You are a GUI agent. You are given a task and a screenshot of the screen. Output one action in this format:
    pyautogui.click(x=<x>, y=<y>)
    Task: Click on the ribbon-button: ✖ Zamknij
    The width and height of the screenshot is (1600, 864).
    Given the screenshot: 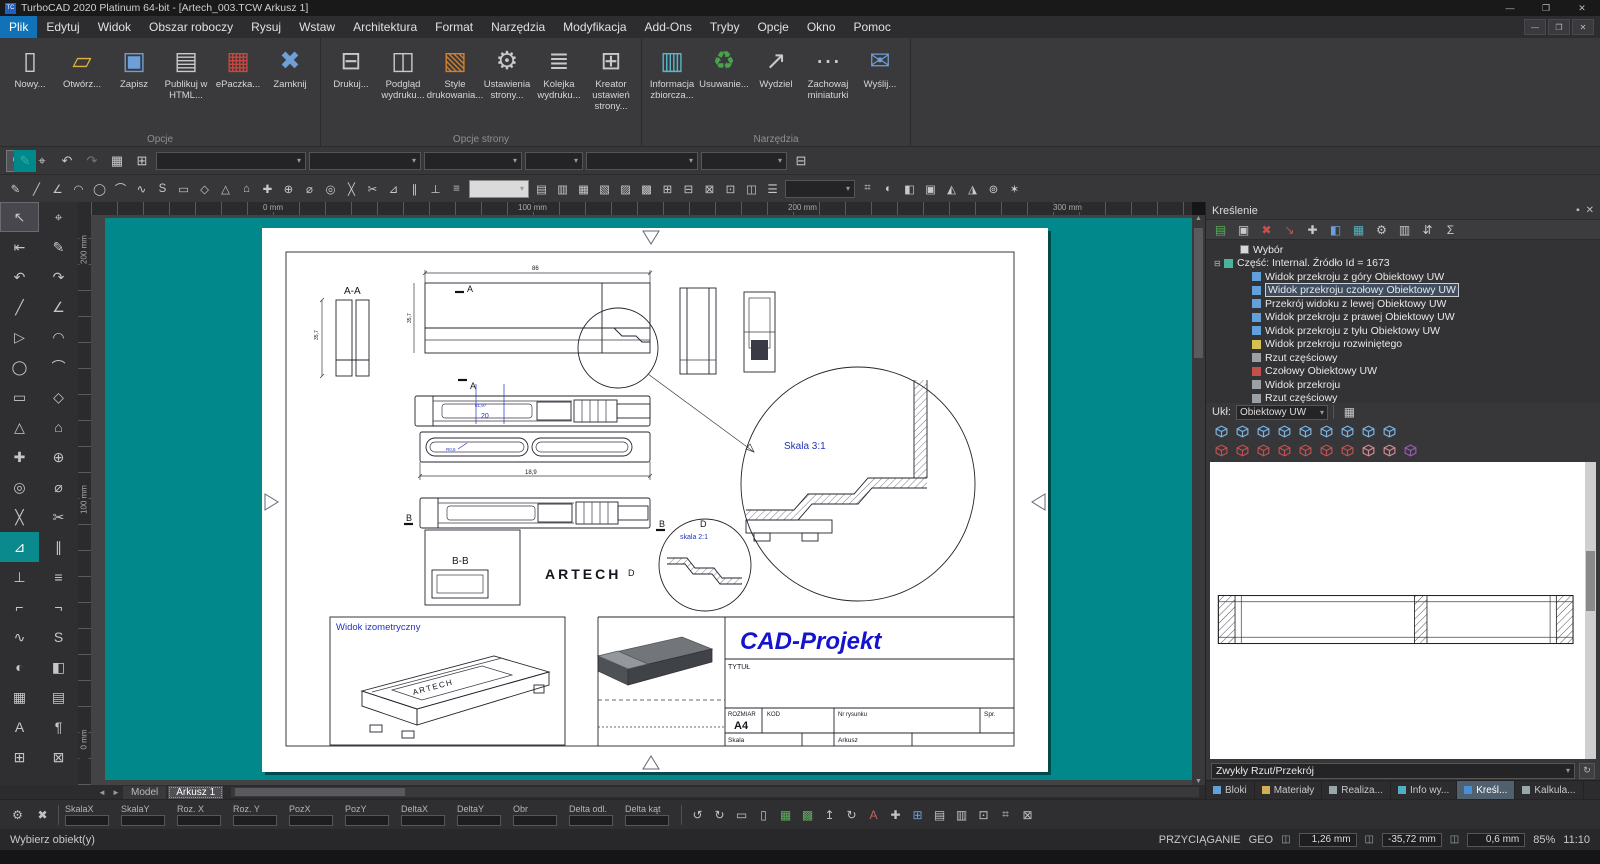 What is the action you would take?
    pyautogui.click(x=290, y=66)
    